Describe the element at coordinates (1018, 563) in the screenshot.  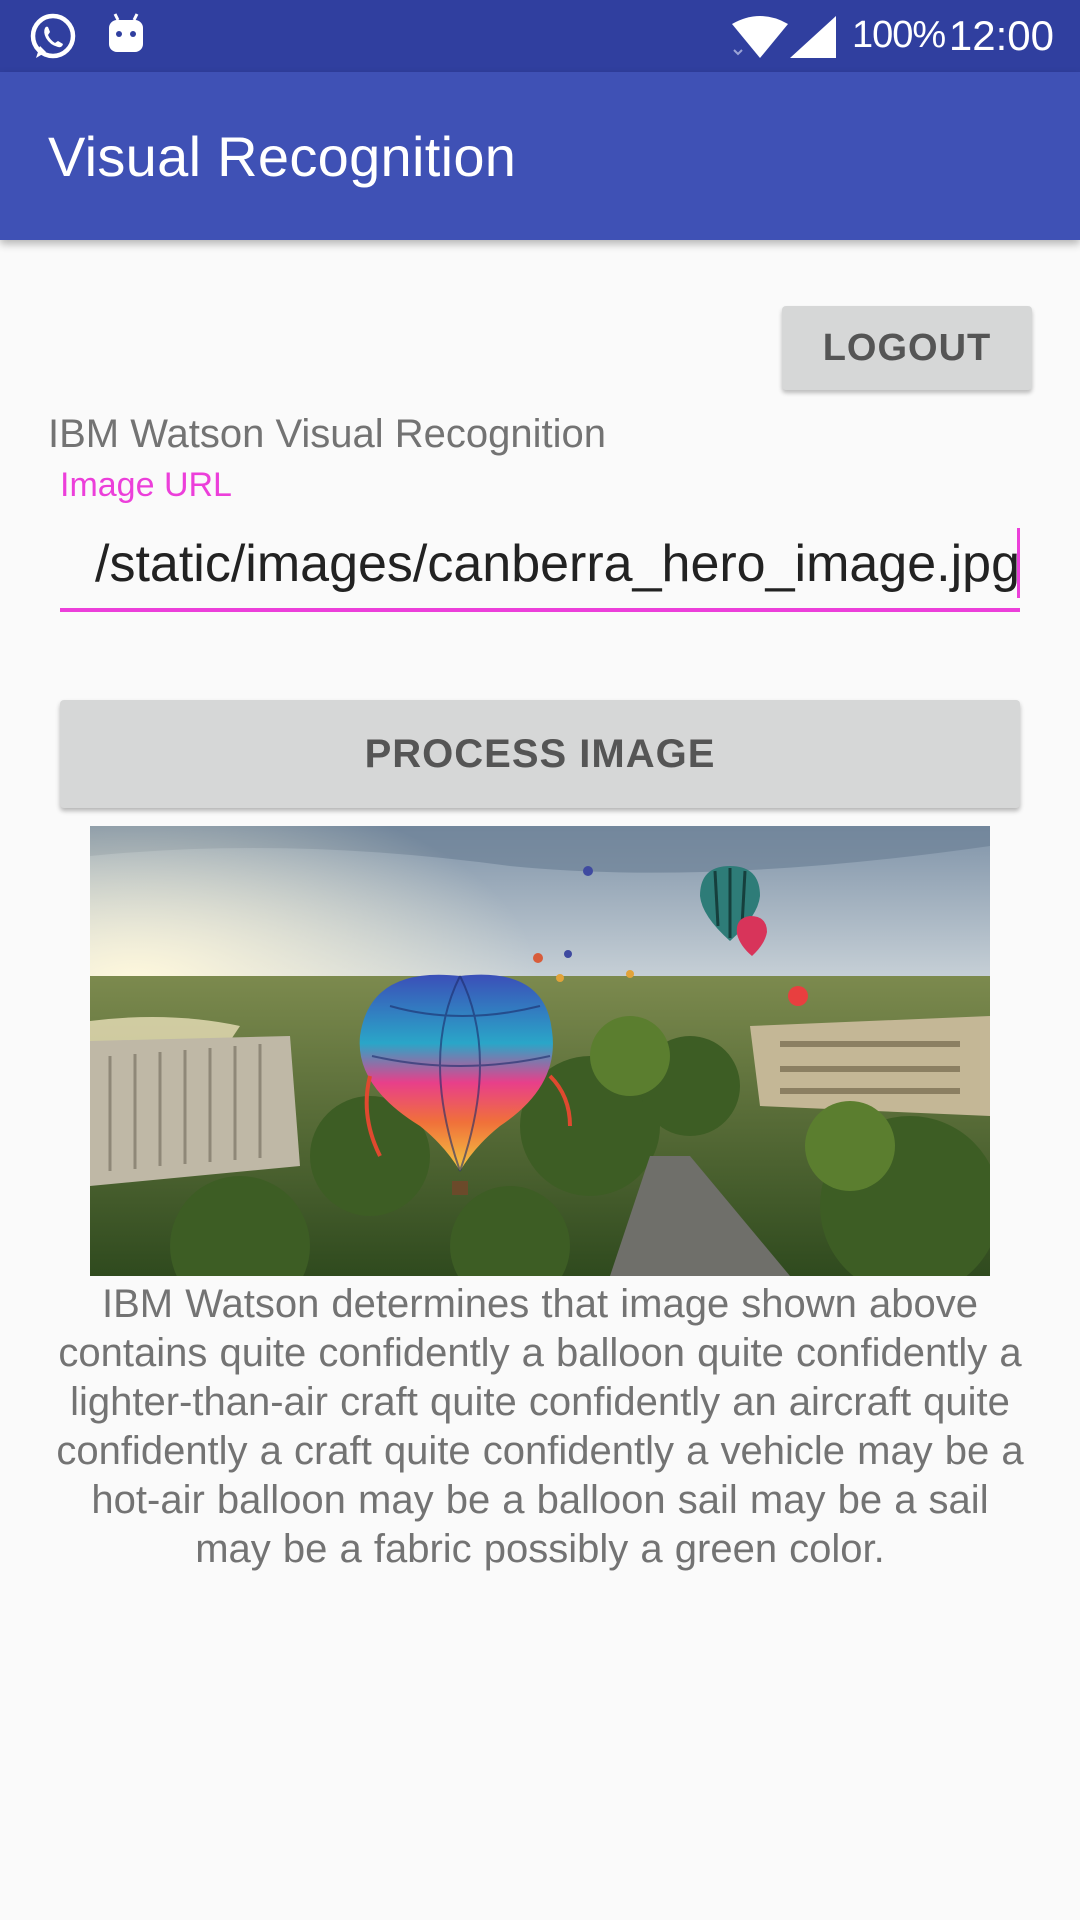
I see `text-cursor` at that location.